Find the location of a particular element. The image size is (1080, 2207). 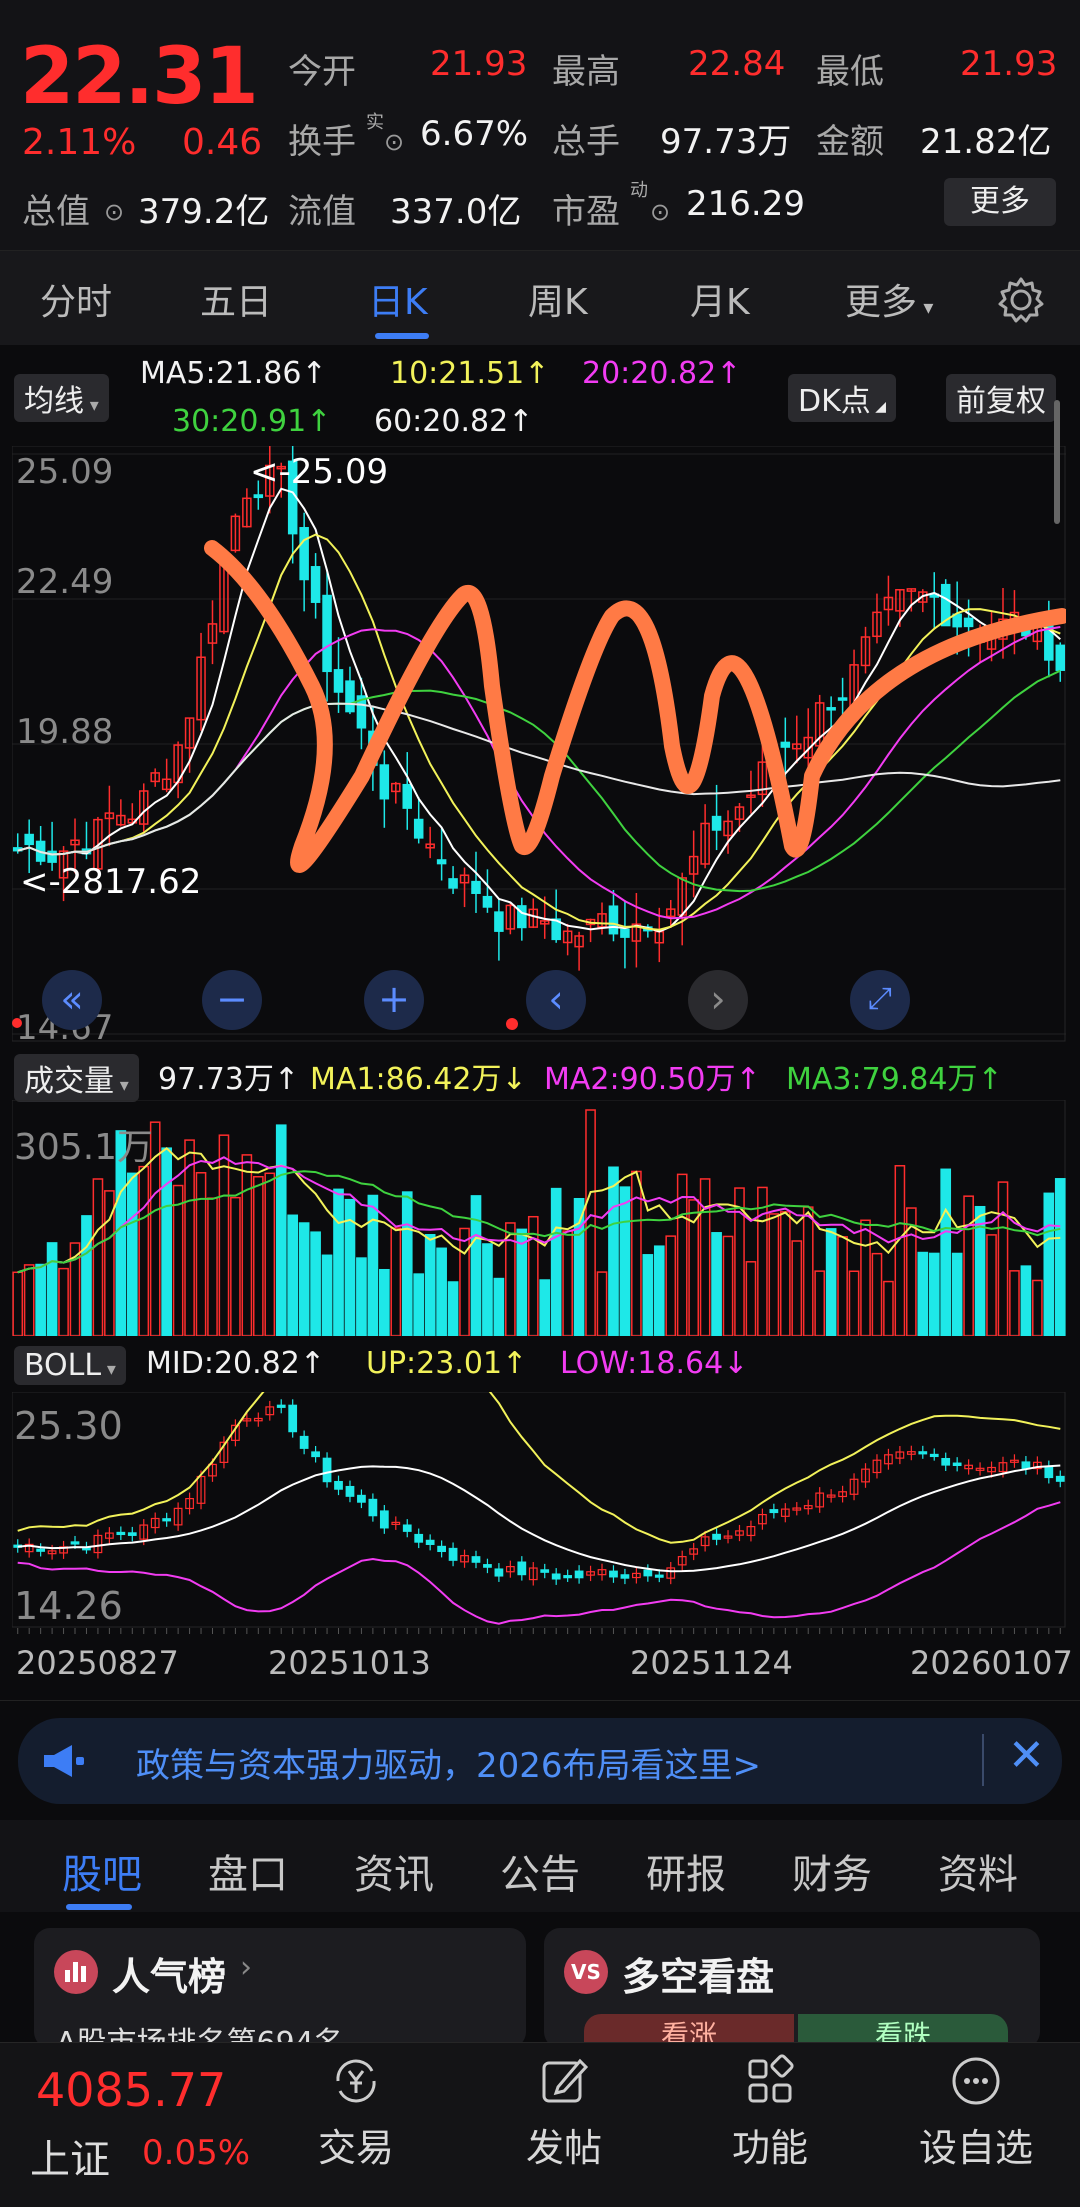

tab-profile: 资料 is located at coordinates (978, 1871).